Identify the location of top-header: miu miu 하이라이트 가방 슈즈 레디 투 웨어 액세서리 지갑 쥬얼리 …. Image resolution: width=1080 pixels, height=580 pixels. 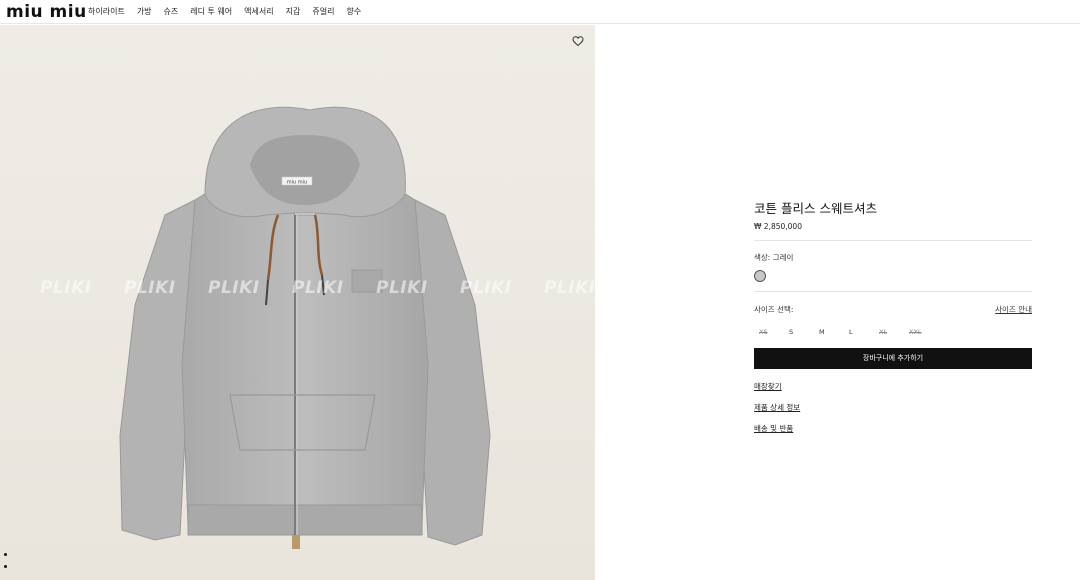
(540, 12).